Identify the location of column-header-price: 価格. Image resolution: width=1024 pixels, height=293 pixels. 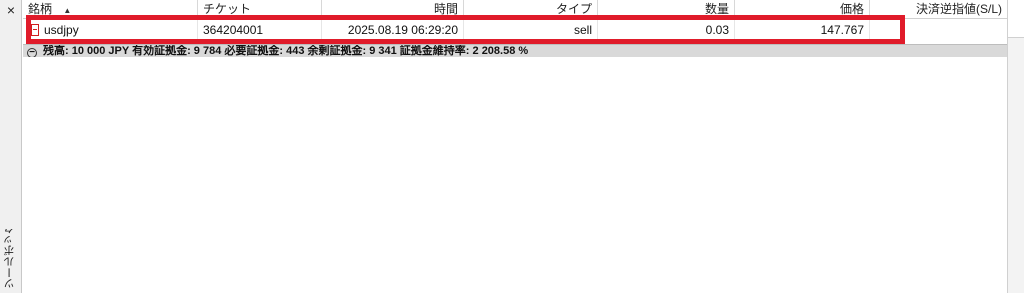
(802, 9).